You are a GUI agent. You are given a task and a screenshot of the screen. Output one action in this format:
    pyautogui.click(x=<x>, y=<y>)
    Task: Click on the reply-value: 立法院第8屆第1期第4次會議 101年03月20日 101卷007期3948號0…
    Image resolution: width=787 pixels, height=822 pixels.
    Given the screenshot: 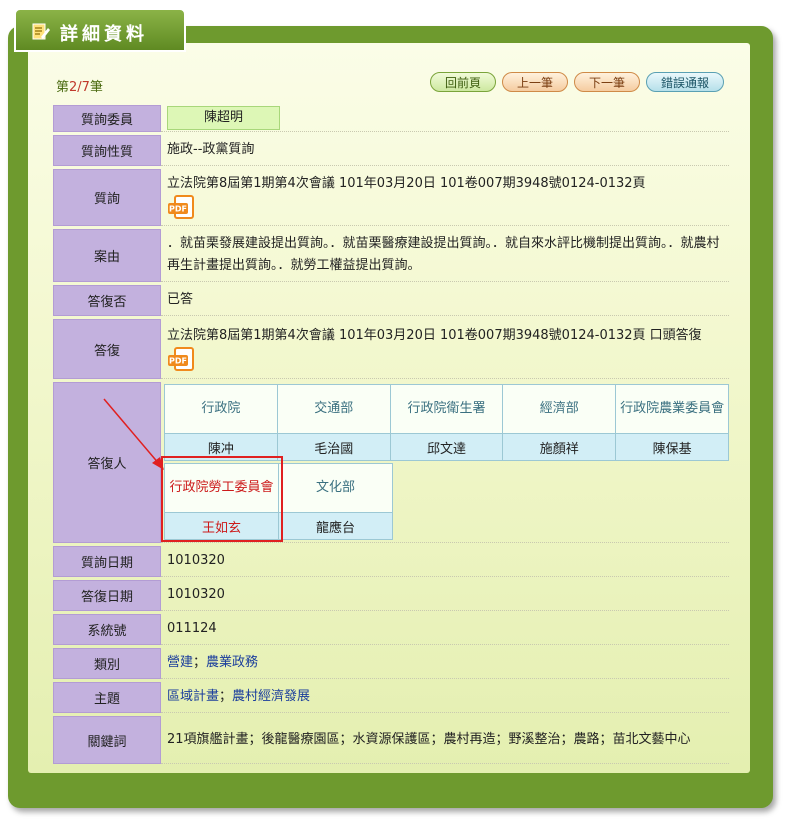 What is the action you would take?
    pyautogui.click(x=434, y=335)
    